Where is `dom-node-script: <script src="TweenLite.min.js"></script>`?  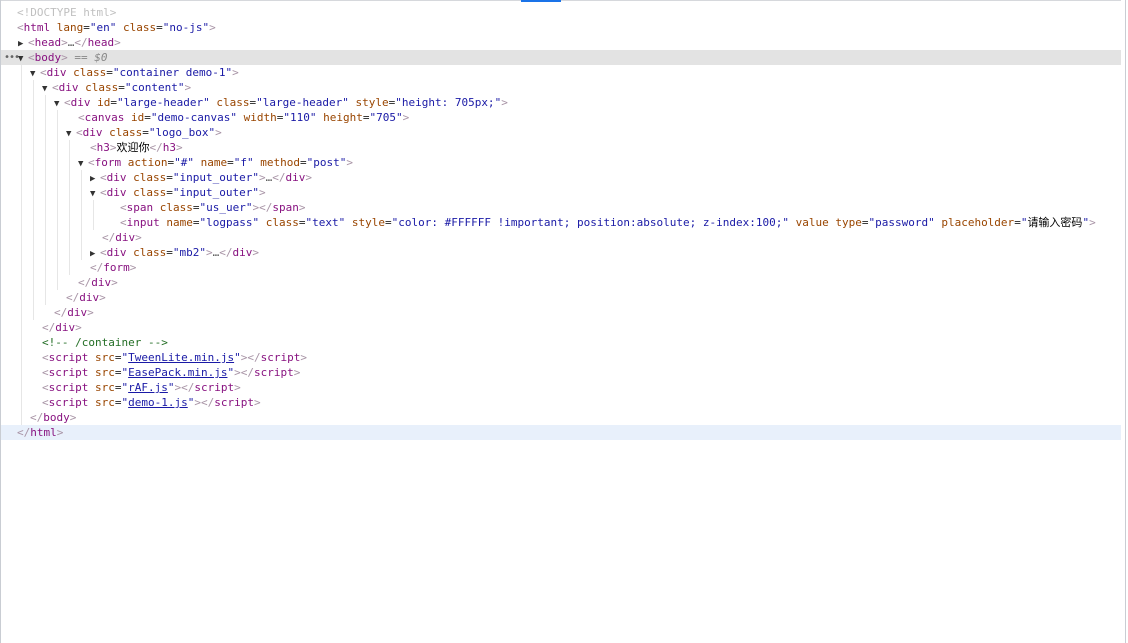 dom-node-script: <script src="TweenLite.min.js"></script> is located at coordinates (563, 357).